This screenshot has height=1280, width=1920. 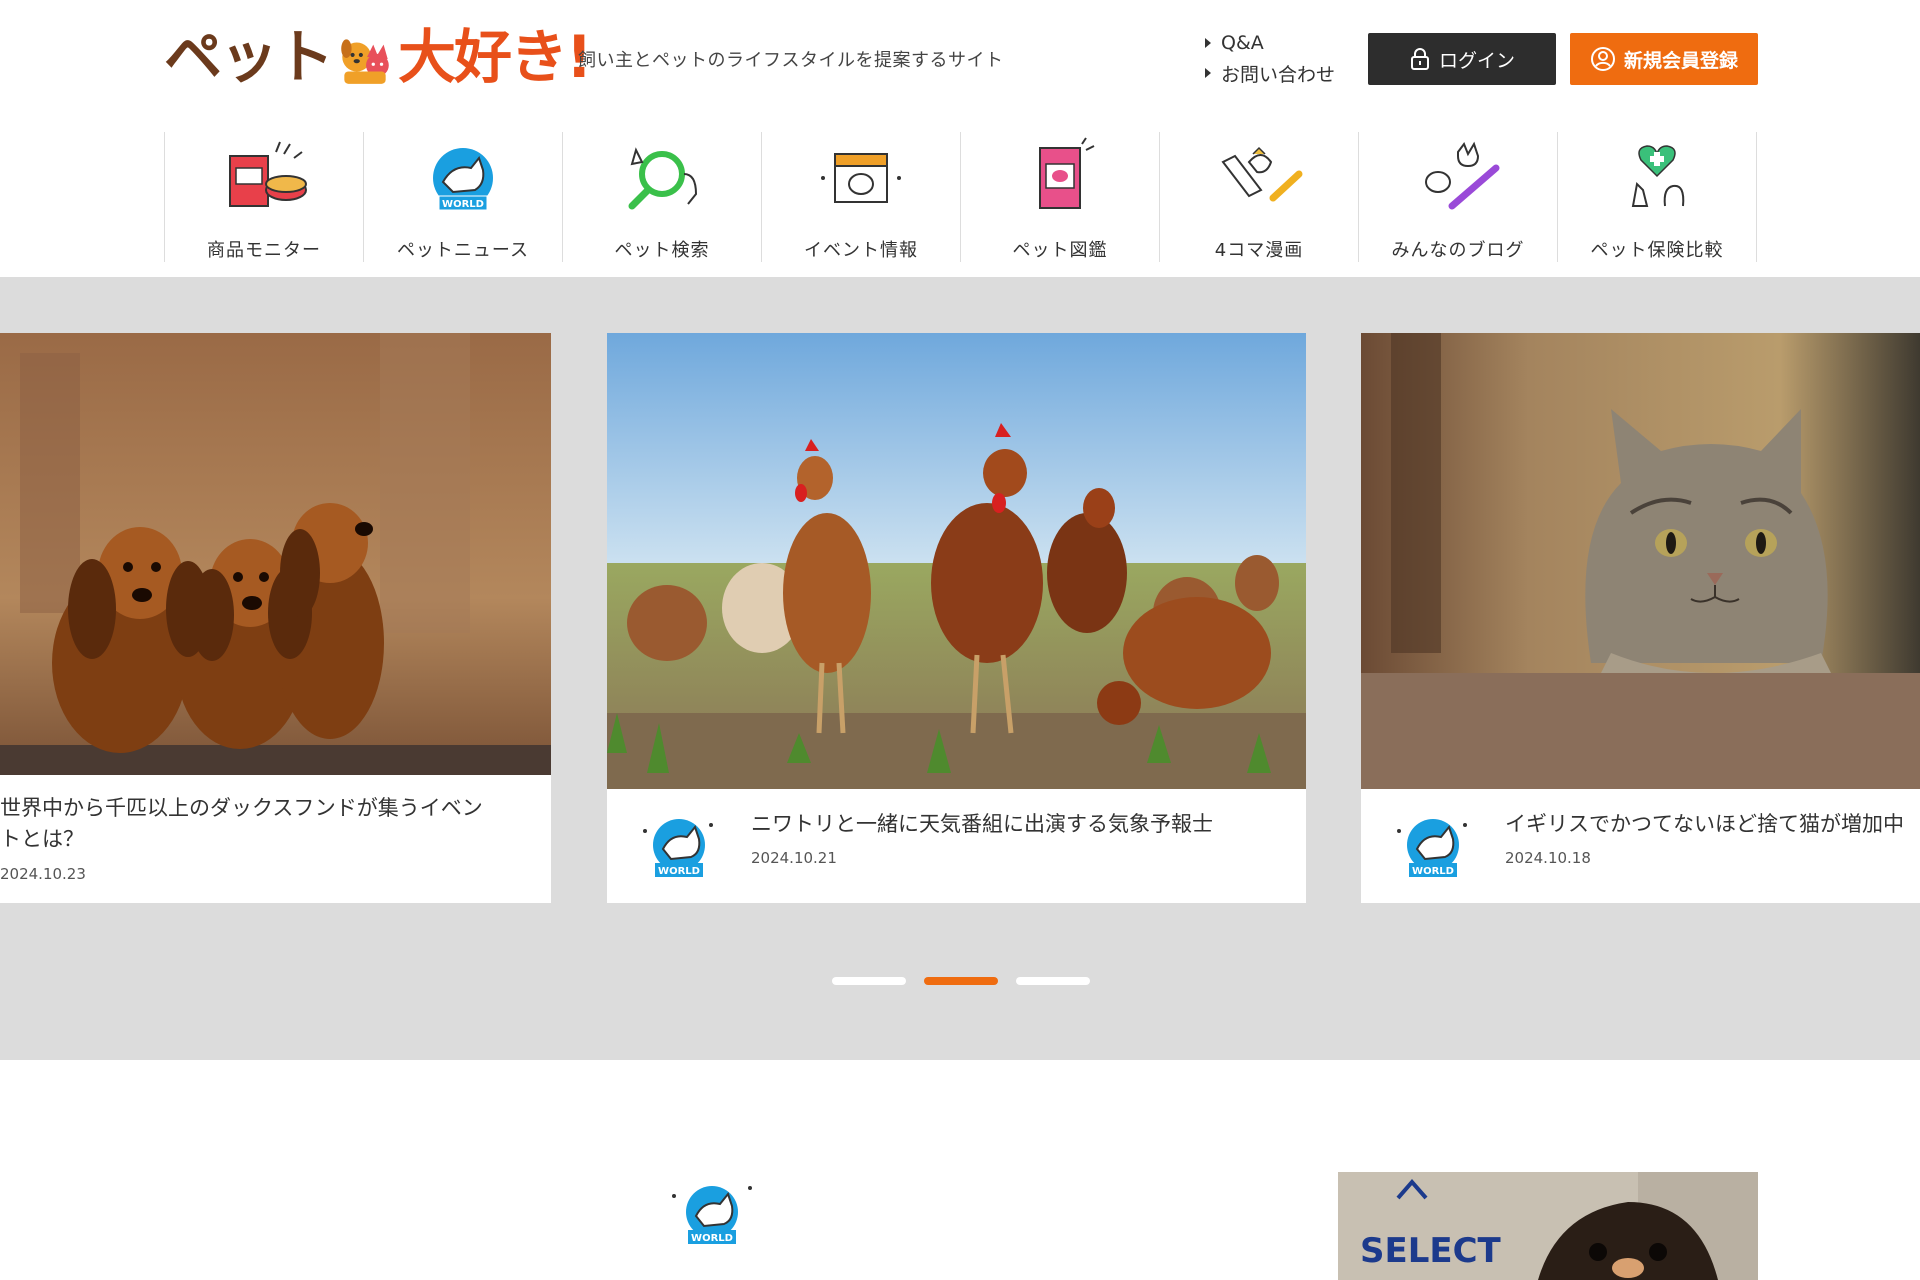 I want to click on qa-link: Q&A, so click(x=1270, y=43).